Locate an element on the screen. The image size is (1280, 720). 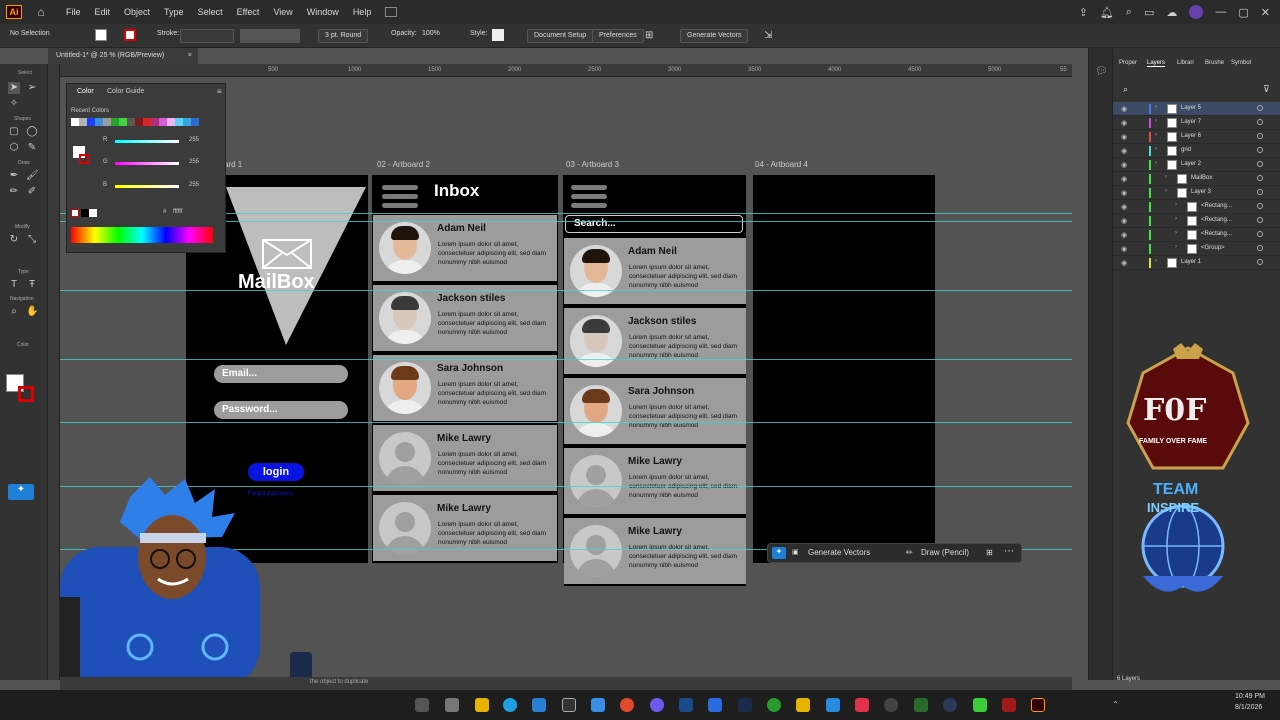
tab-libraries: Librari is located at coordinates (1185, 63).